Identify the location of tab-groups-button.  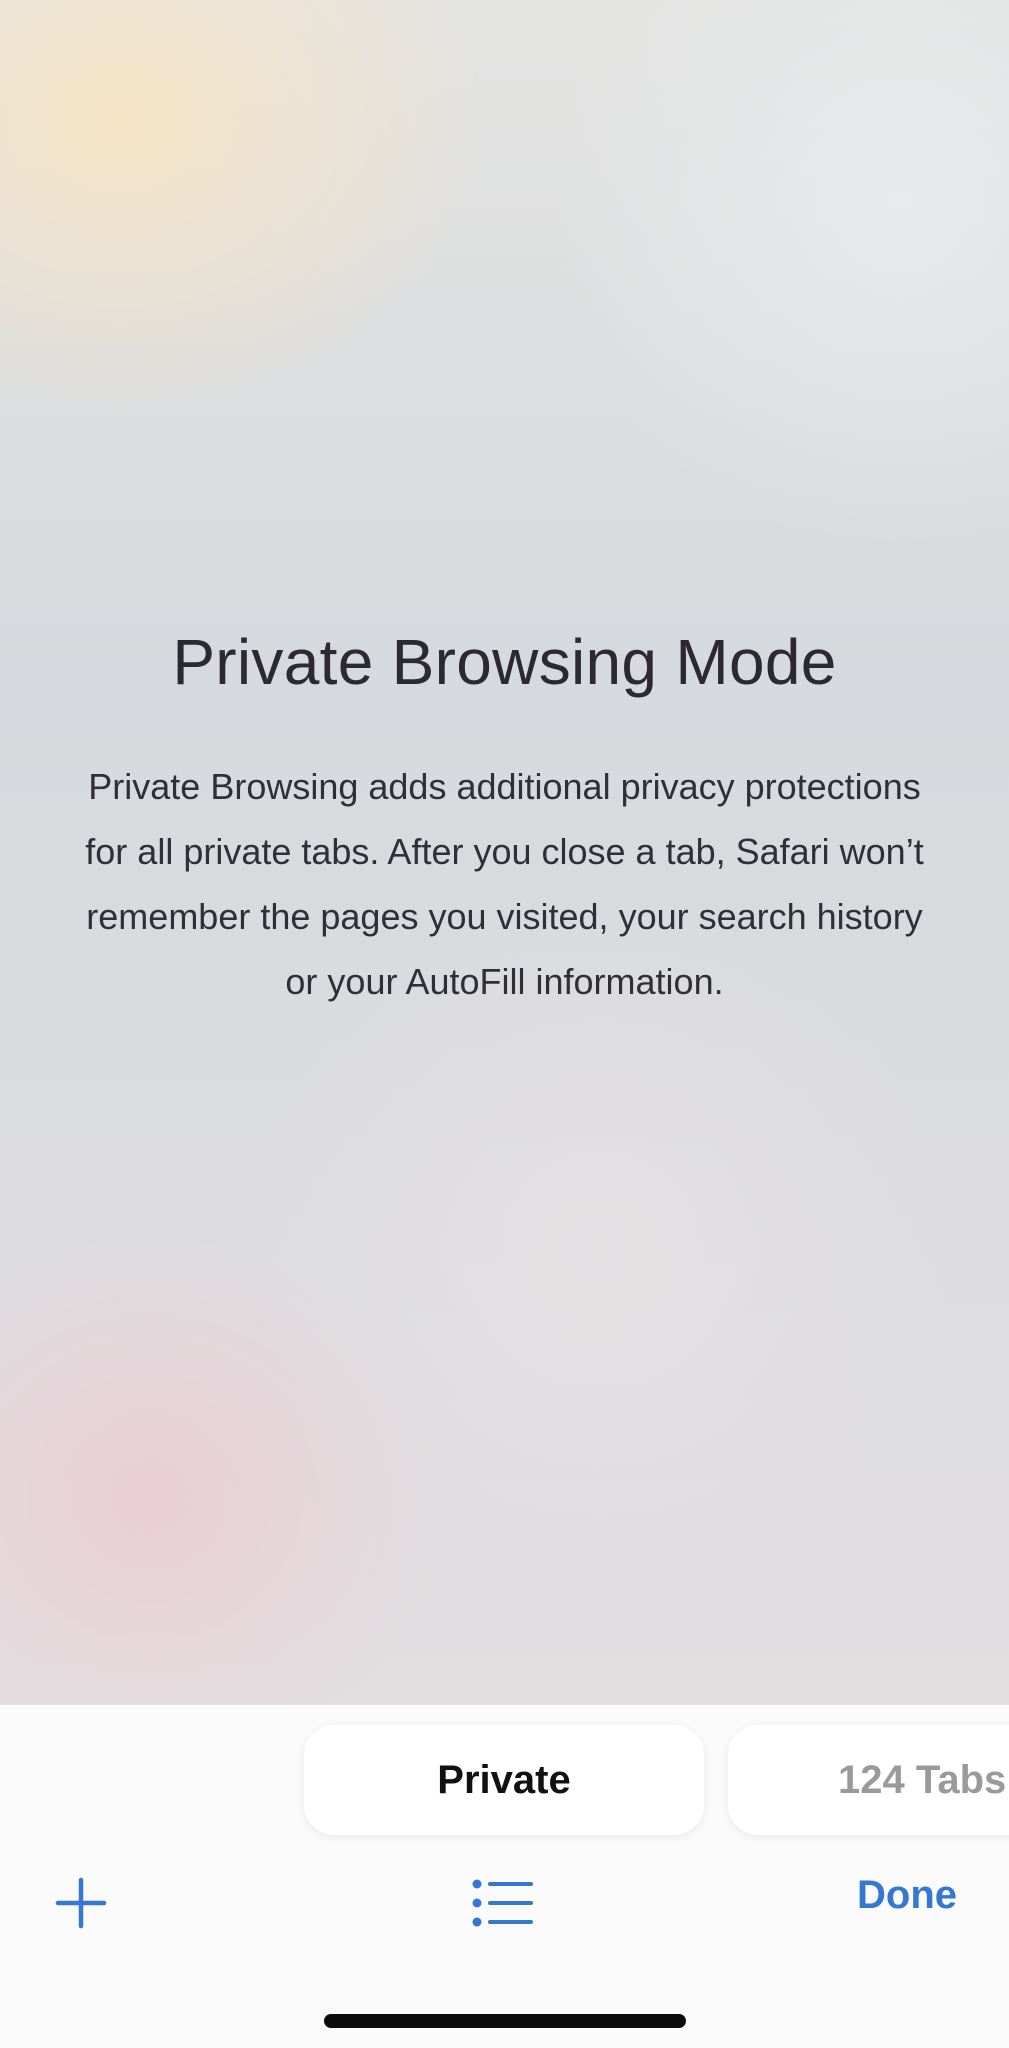
(503, 1903).